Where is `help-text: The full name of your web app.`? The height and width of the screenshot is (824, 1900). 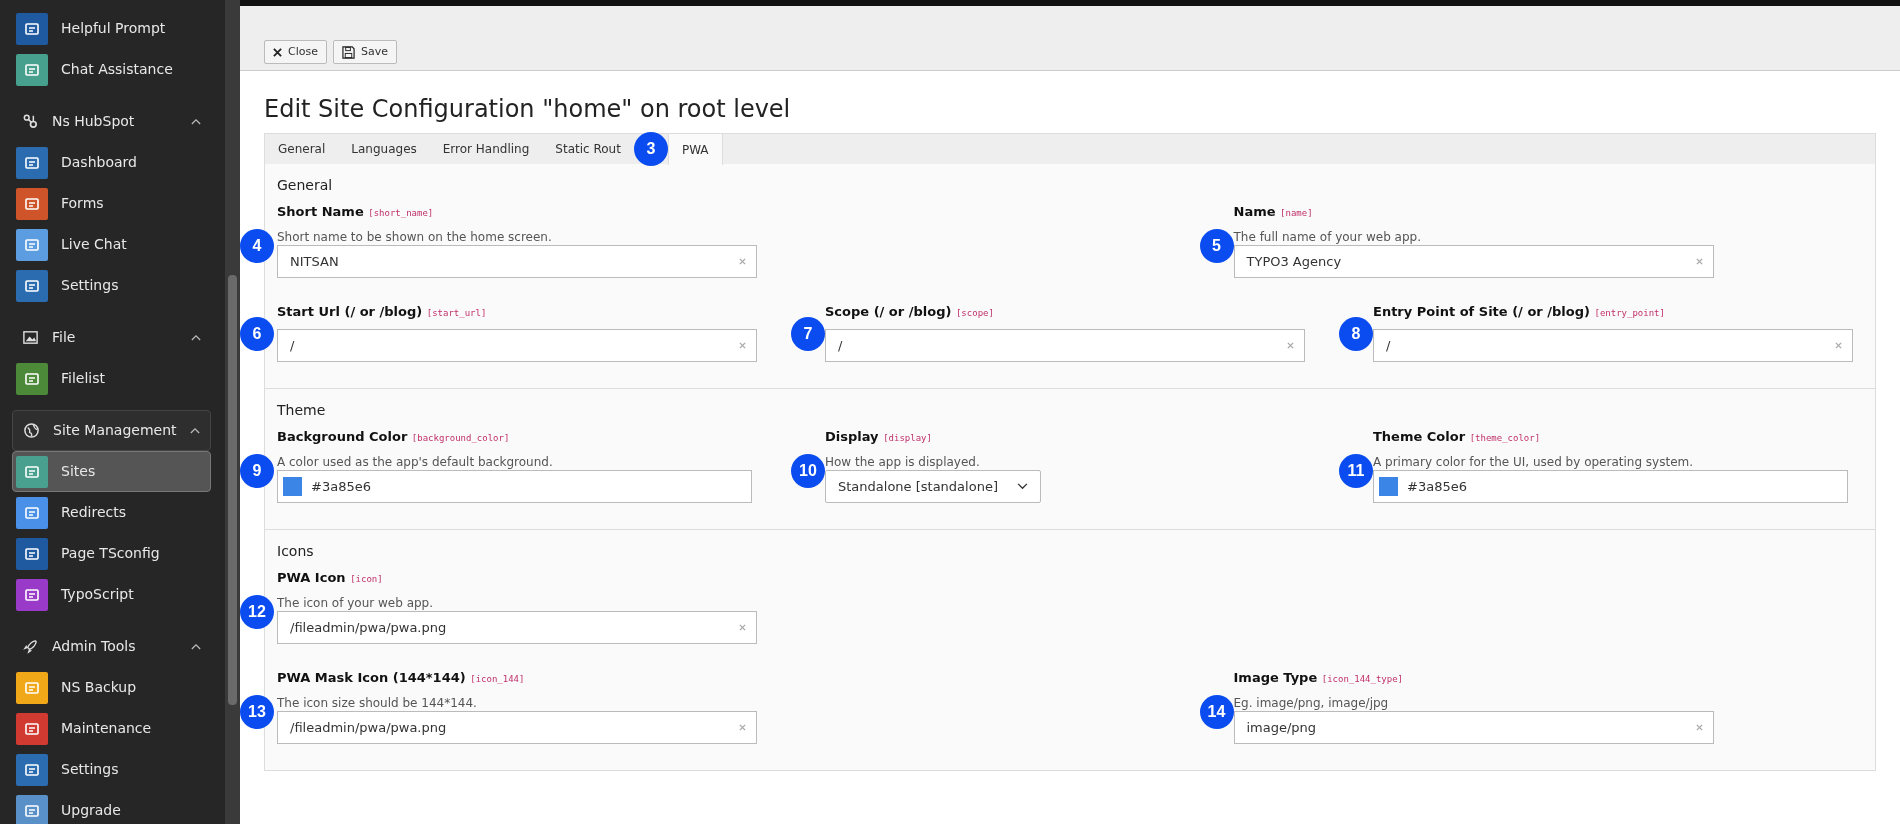
help-text: The full name of your web app. is located at coordinates (1327, 237).